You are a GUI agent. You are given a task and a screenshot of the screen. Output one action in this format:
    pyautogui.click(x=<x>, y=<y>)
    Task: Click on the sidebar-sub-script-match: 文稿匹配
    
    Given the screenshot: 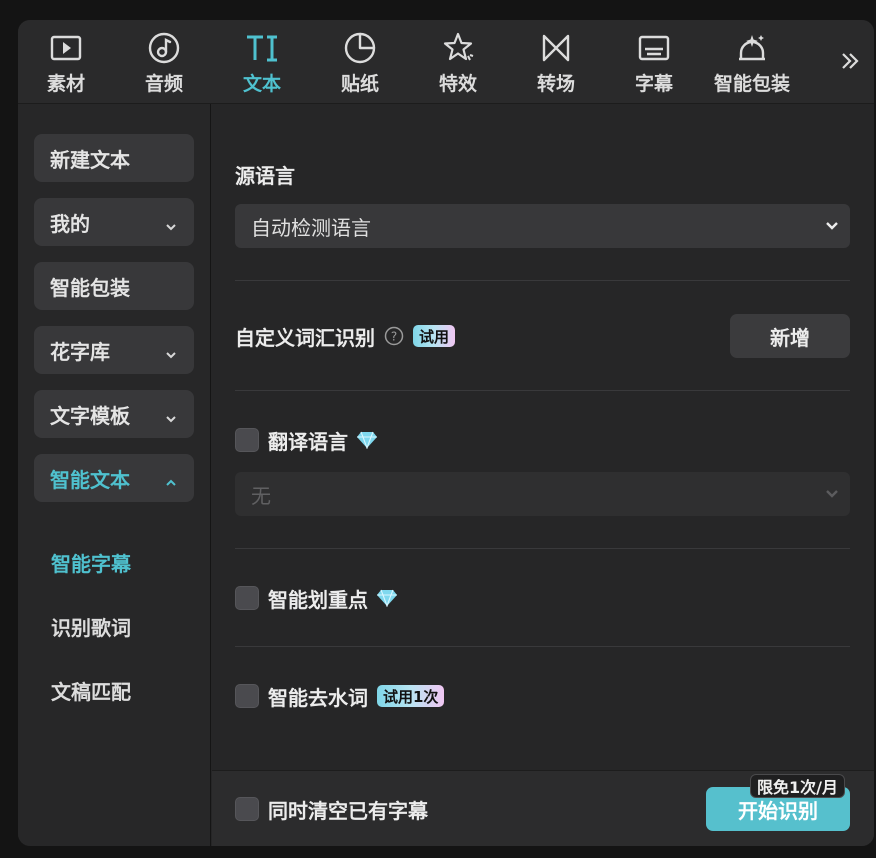 What is the action you would take?
    pyautogui.click(x=91, y=690)
    